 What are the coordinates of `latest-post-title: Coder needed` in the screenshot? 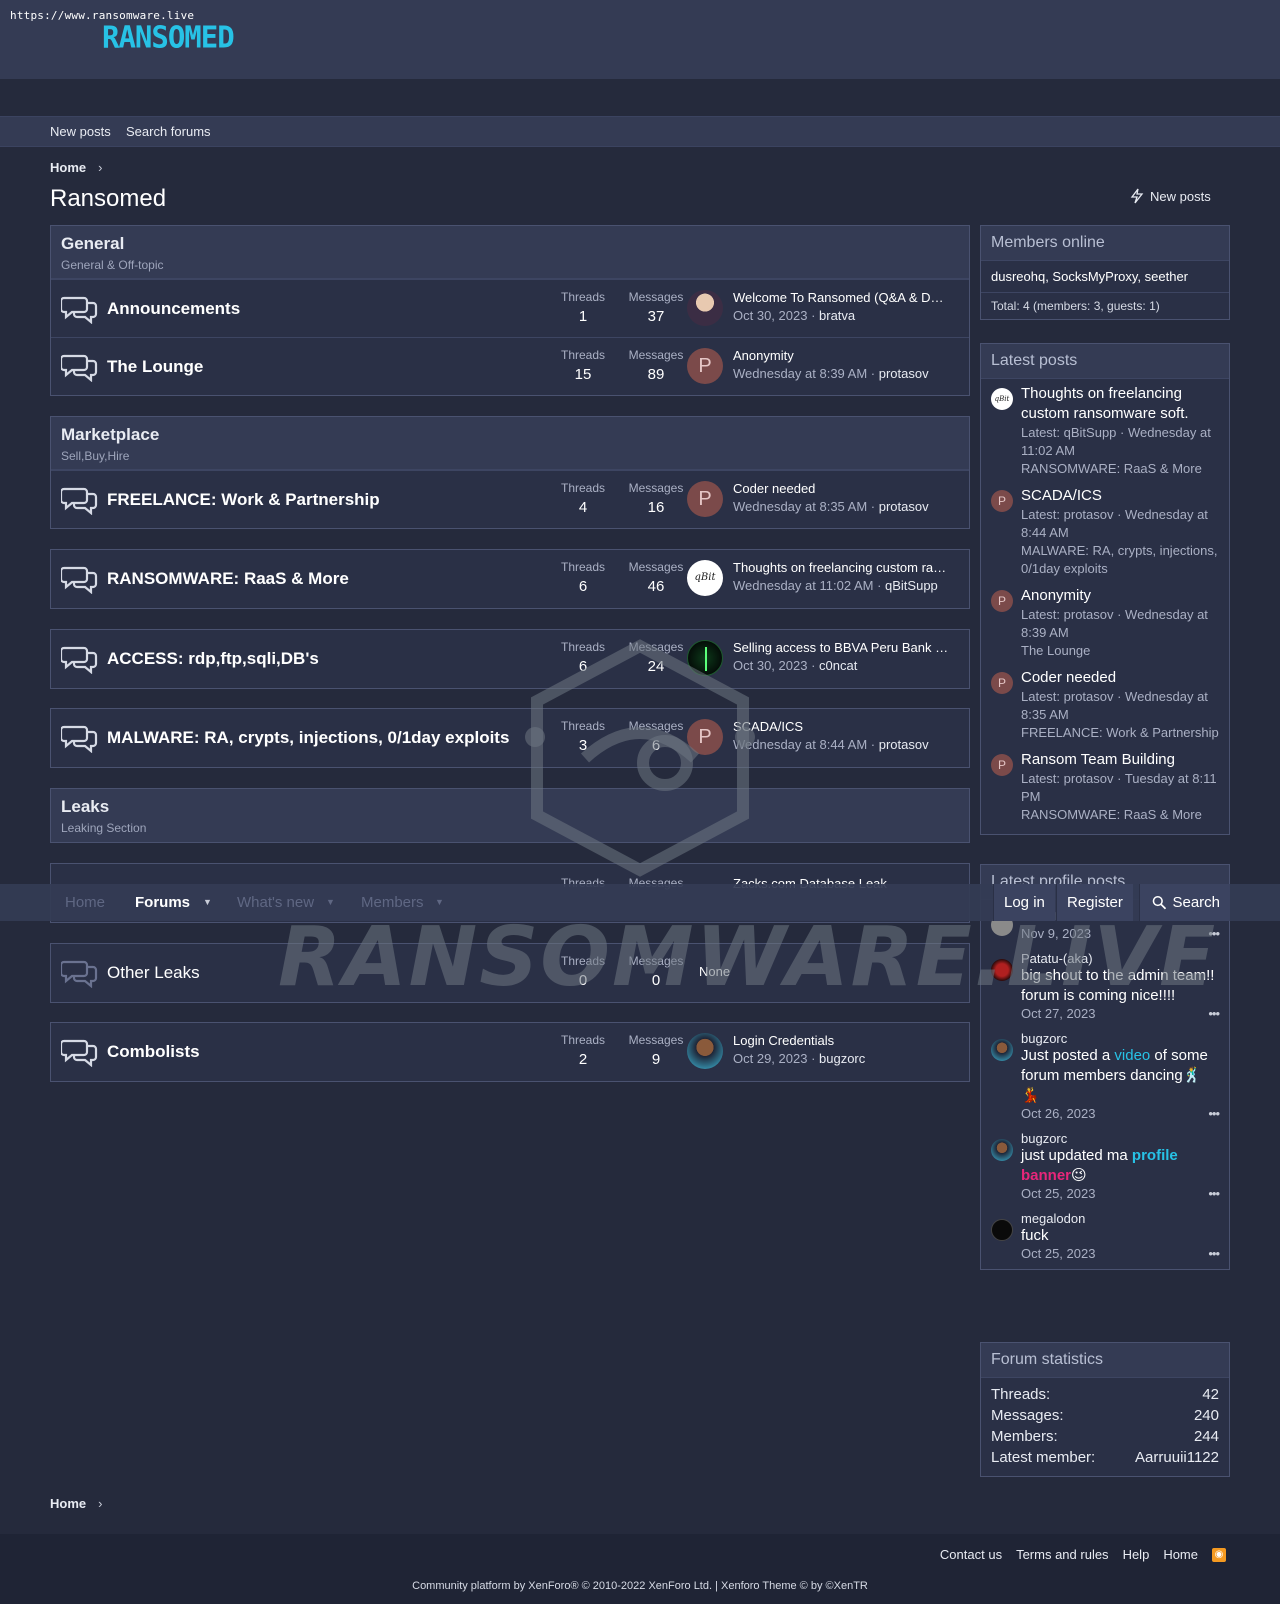 It's located at (1120, 678).